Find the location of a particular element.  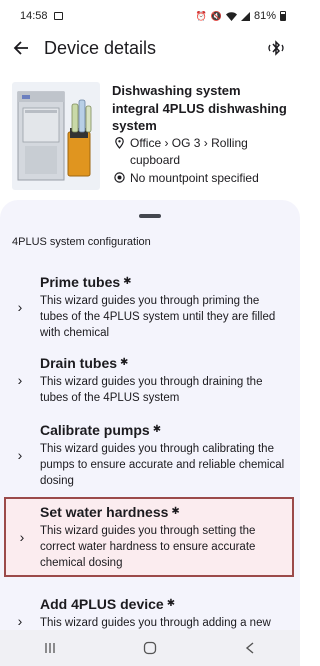

wizard-title: Set water hardness ✱ is located at coordinates (162, 512).